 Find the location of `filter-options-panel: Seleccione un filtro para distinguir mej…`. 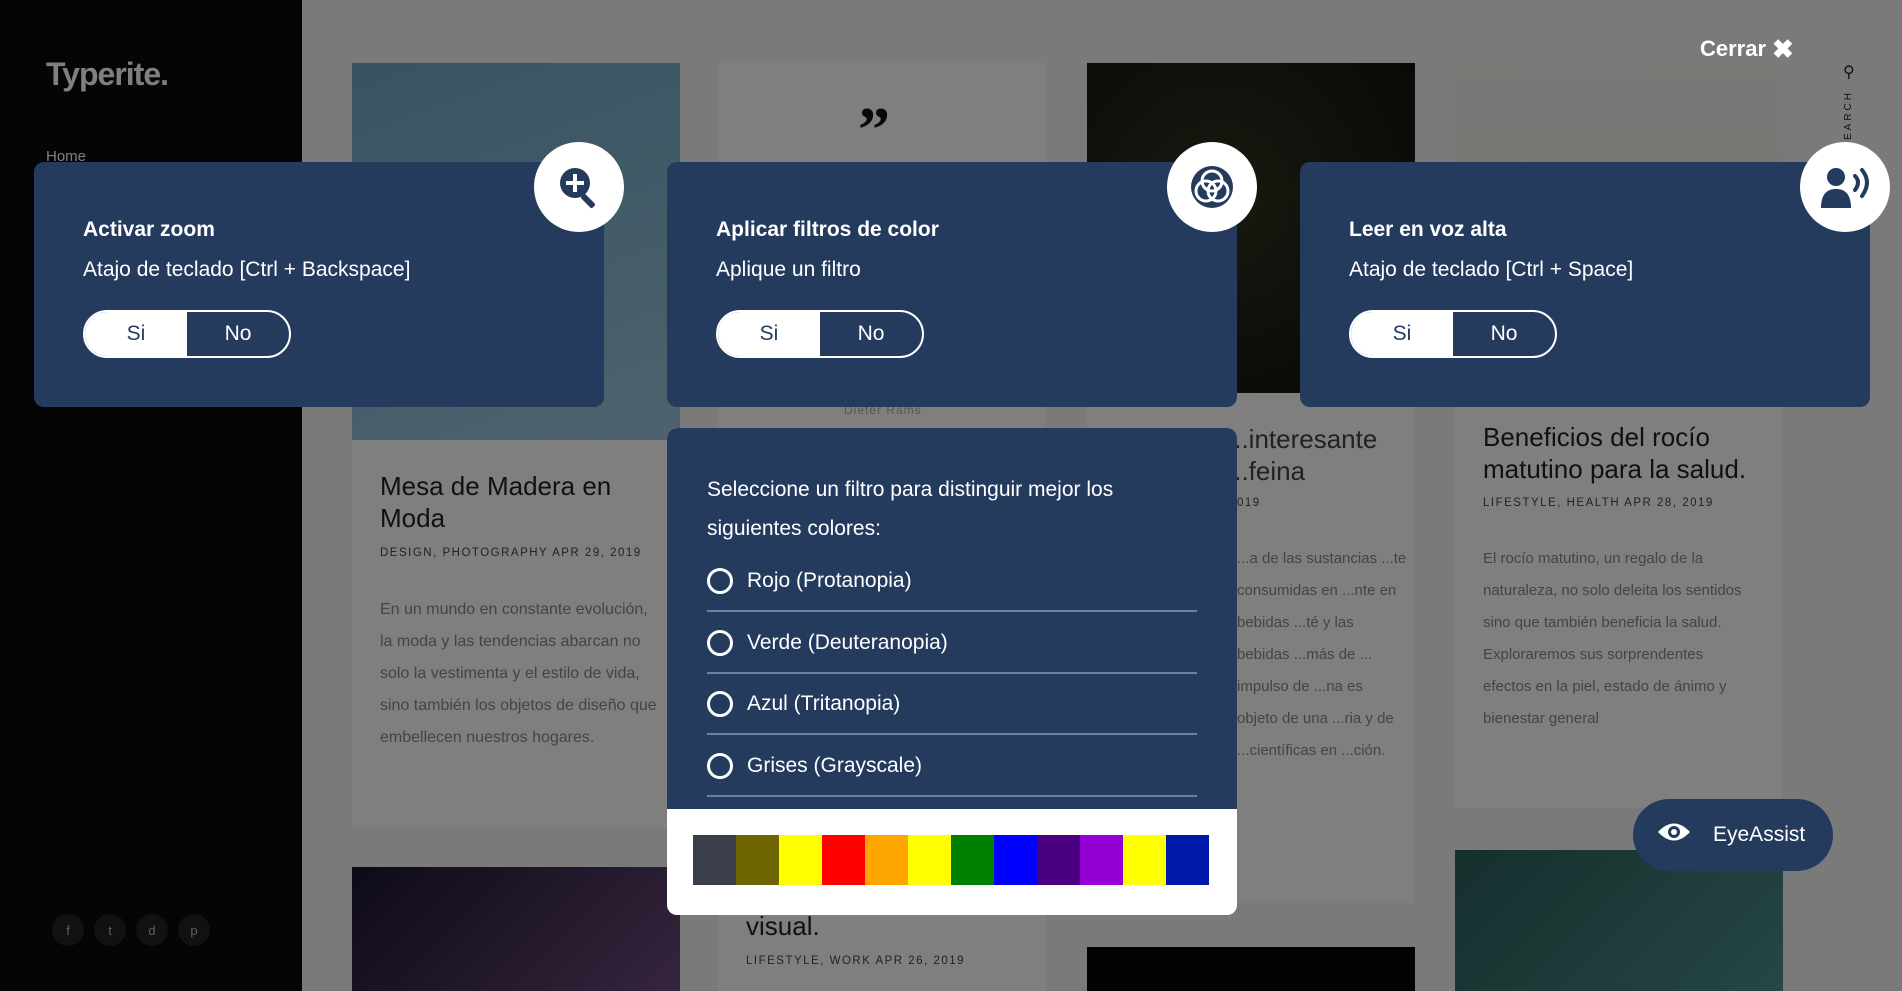

filter-options-panel: Seleccione un filtro para distinguir mej… is located at coordinates (952, 671).